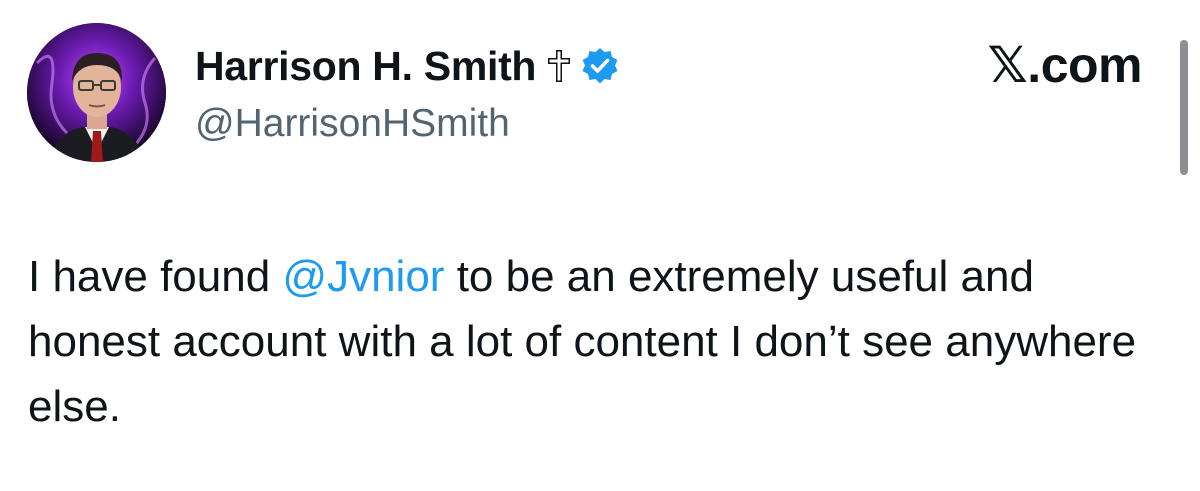 This screenshot has width=1200, height=491. I want to click on mention-link: @Jvnior, so click(363, 276).